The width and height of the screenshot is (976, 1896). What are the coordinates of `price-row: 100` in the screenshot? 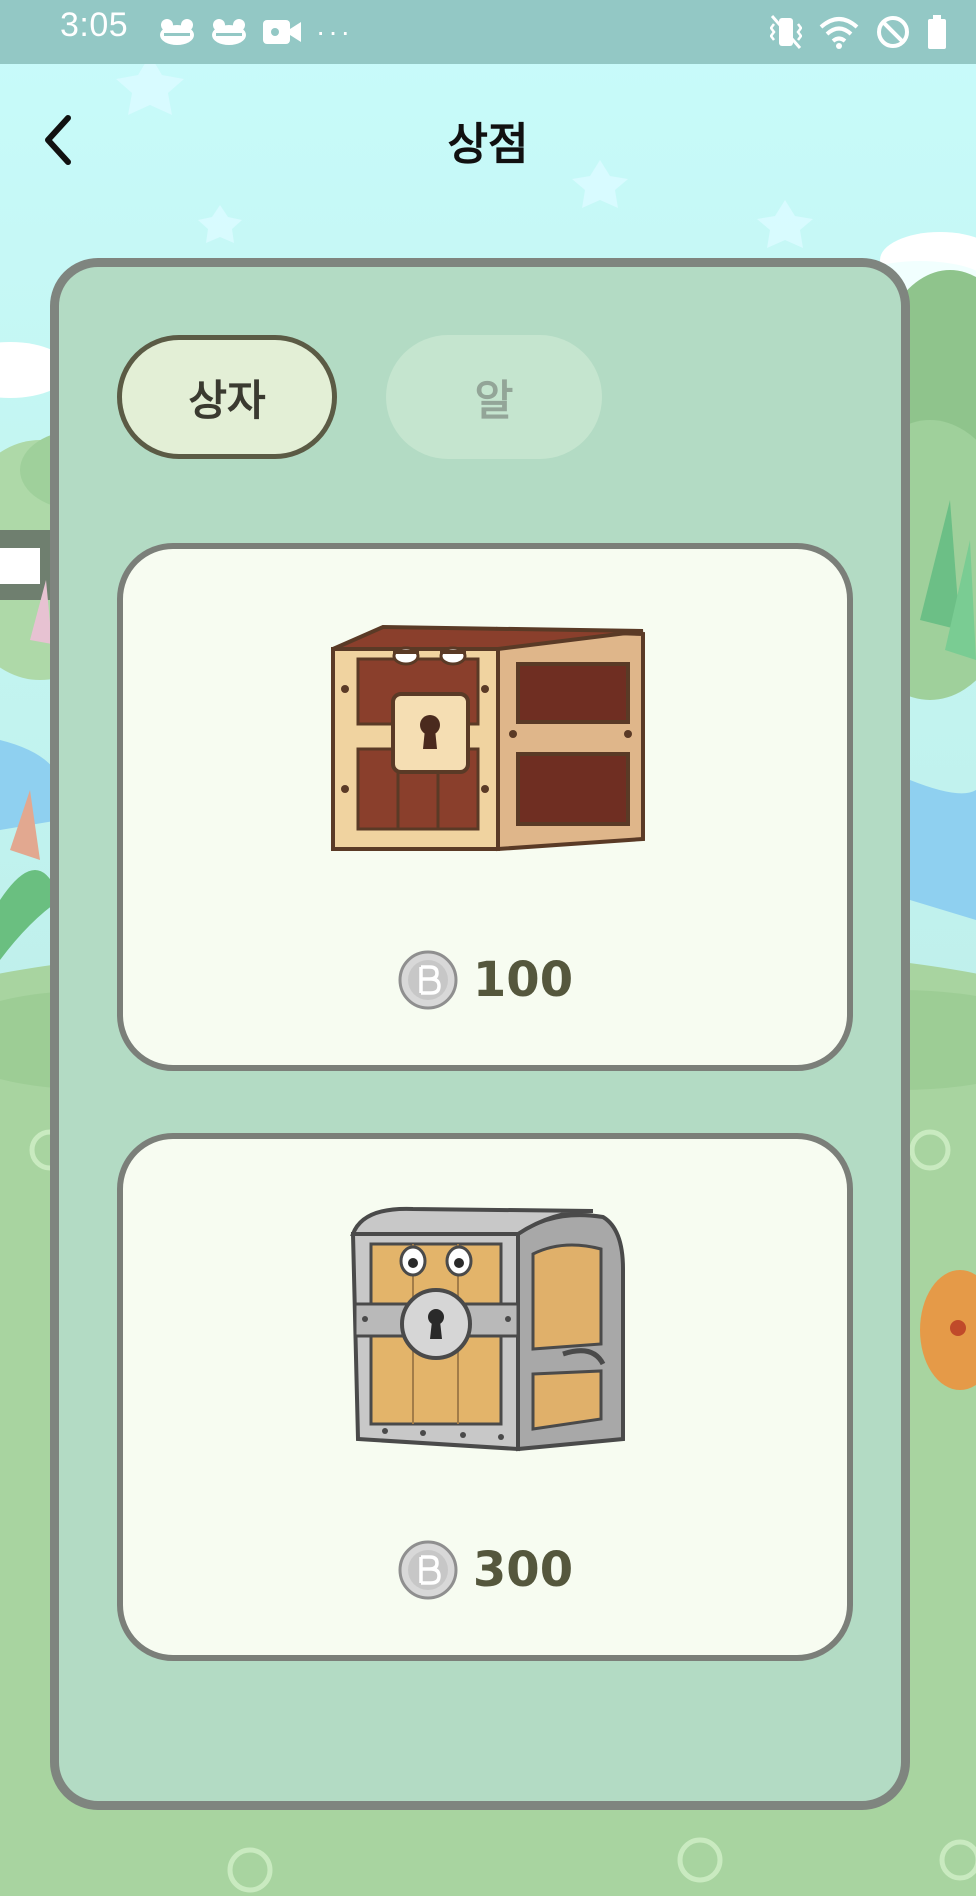 It's located at (485, 980).